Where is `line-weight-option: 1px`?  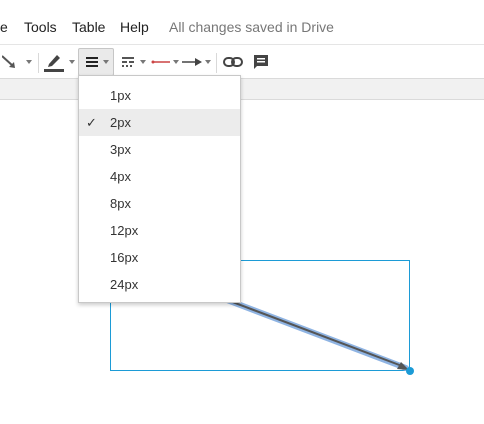 line-weight-option: 1px is located at coordinates (159, 95).